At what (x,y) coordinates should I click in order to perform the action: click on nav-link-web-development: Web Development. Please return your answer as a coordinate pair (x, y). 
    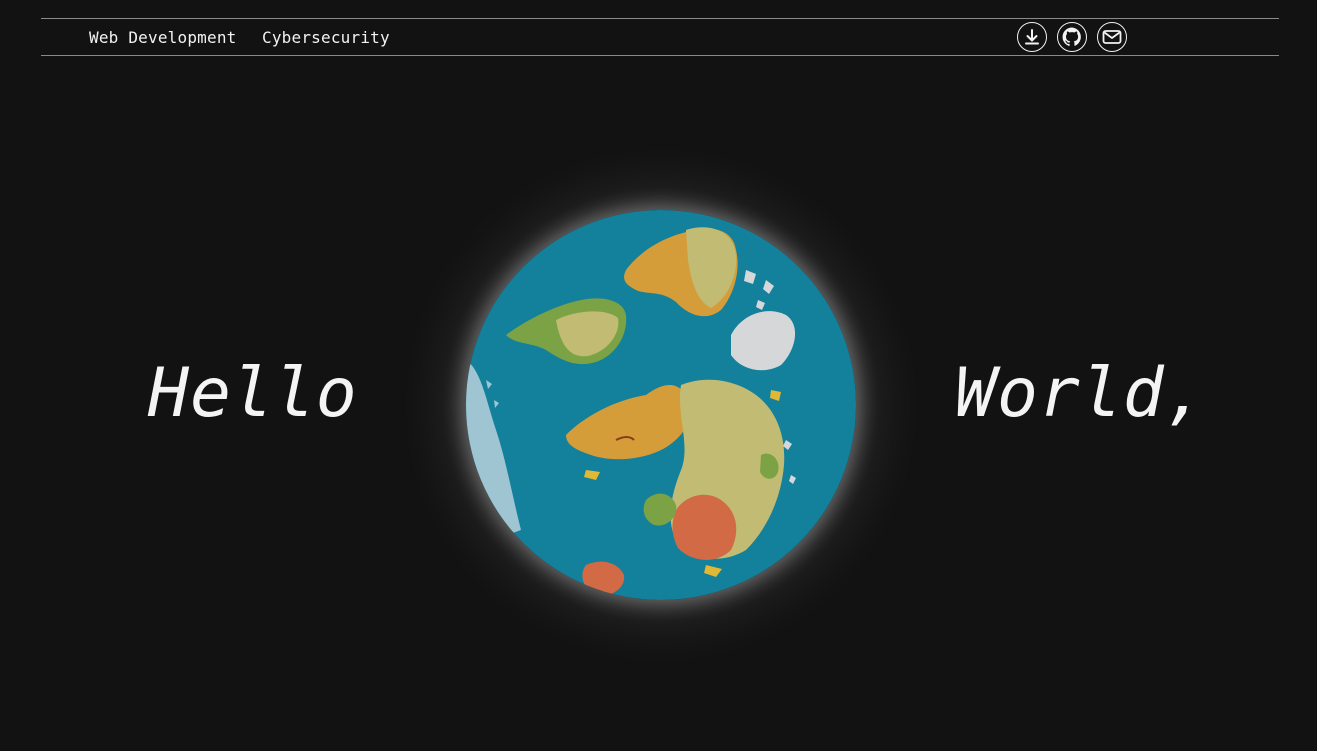
    Looking at the image, I should click on (163, 37).